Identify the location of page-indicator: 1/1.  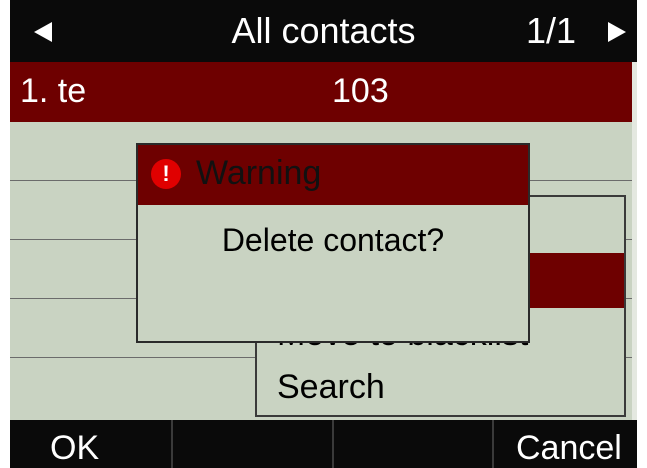
(551, 30).